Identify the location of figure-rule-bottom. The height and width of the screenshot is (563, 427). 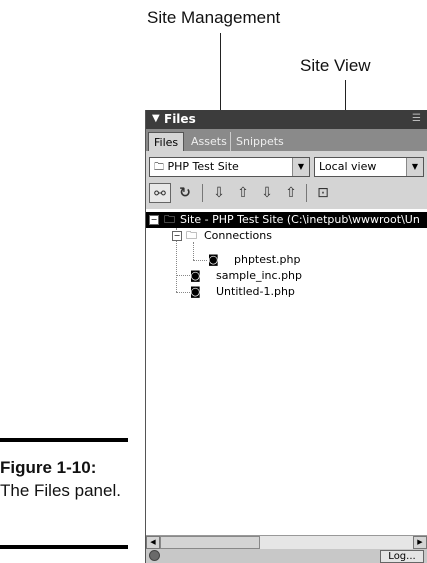
(64, 547).